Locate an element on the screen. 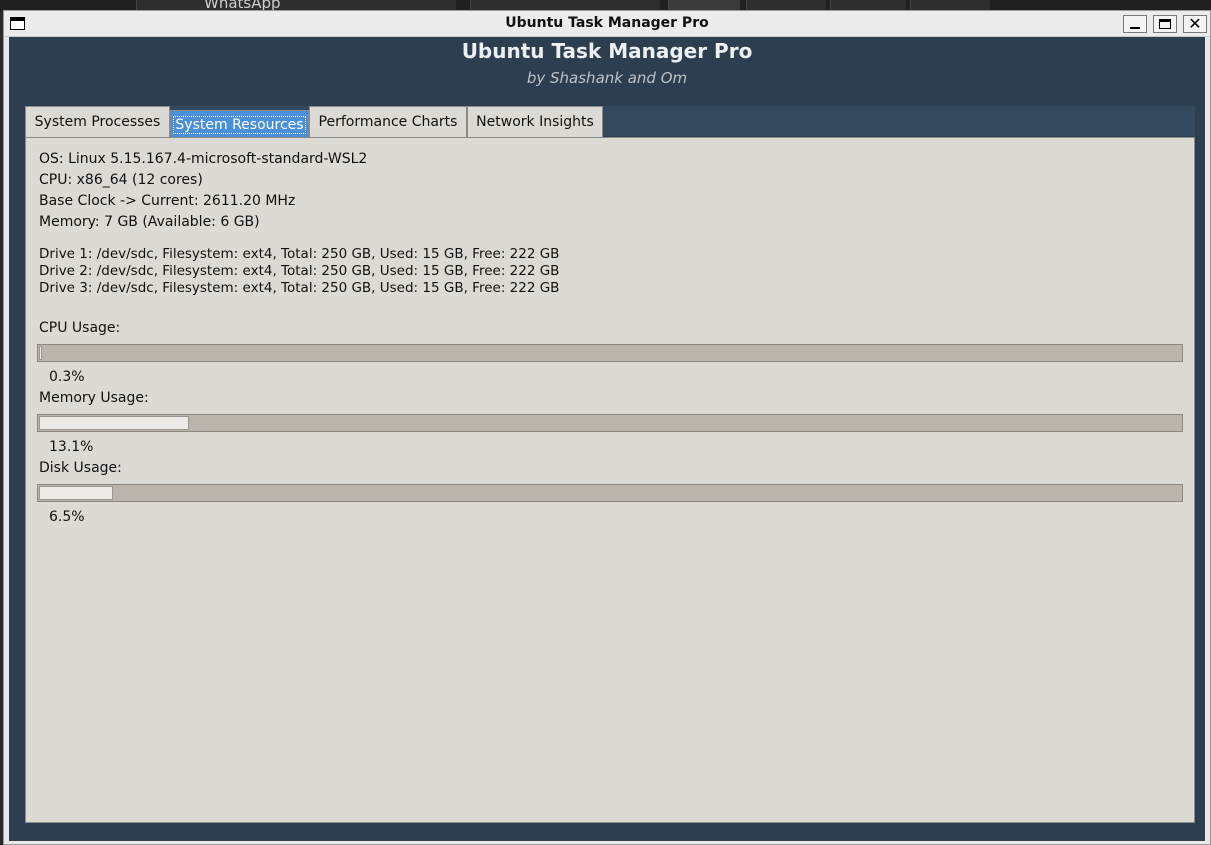  window-title: Ubuntu Task Manager Pro is located at coordinates (607, 23).